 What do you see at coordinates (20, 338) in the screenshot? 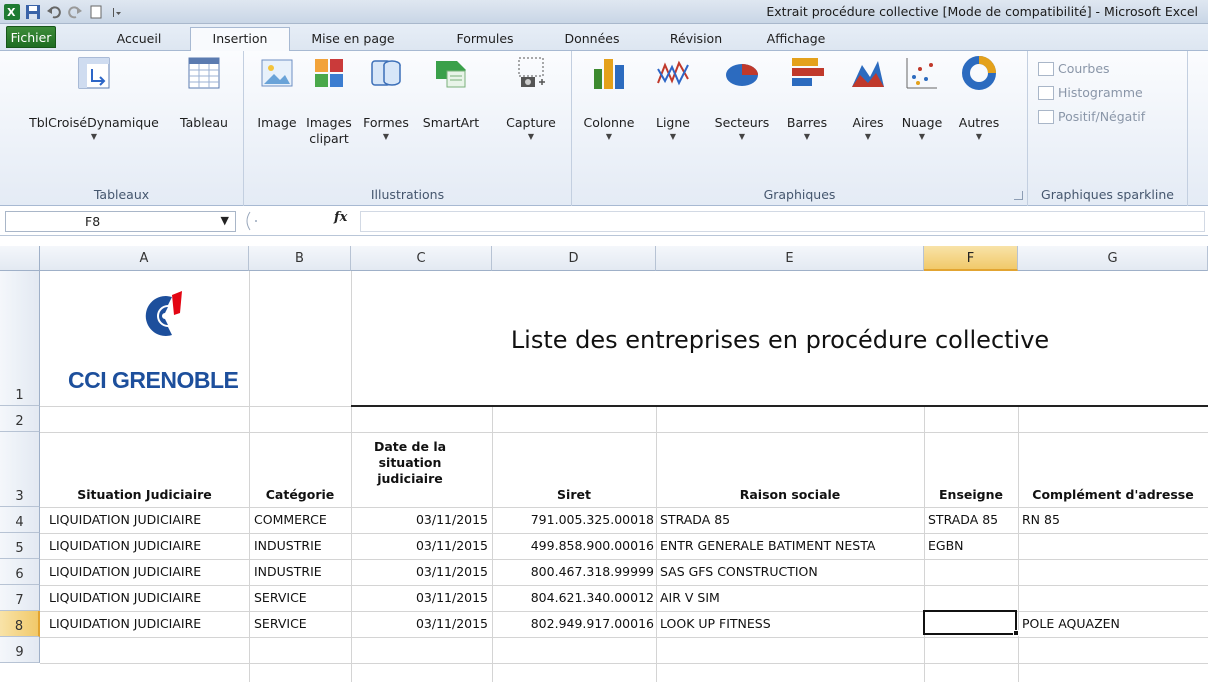
I see `row-header-1: 1` at bounding box center [20, 338].